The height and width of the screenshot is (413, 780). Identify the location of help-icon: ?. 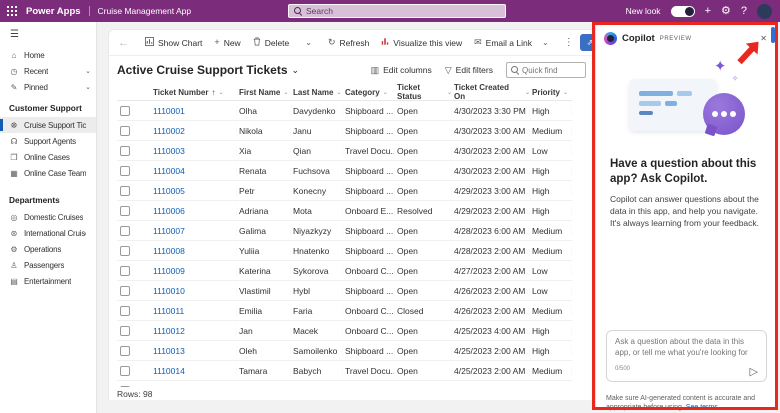
(744, 11).